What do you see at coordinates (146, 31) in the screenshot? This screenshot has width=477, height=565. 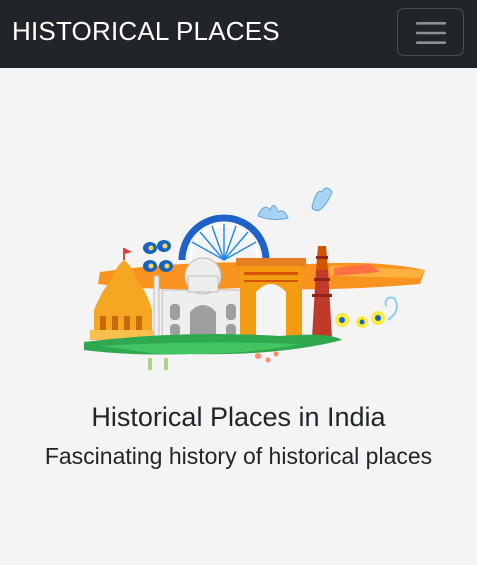 I see `navbar-brand: HISTORICAL PLACES` at bounding box center [146, 31].